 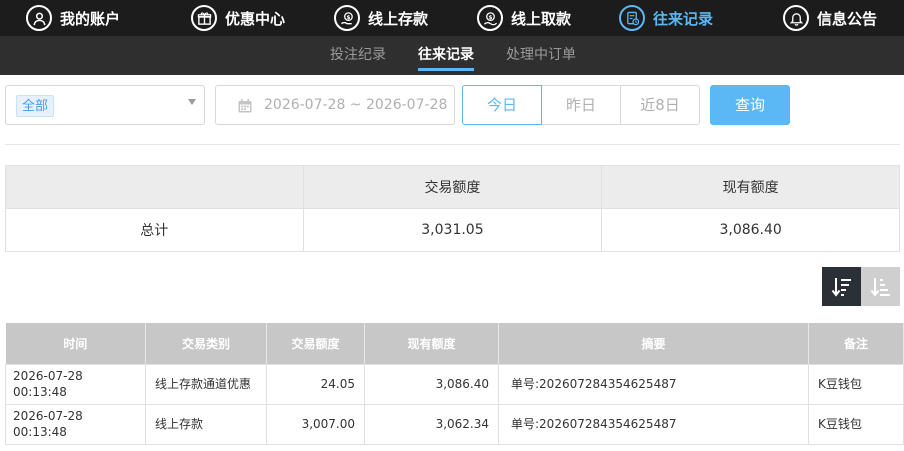 What do you see at coordinates (255, 18) in the screenshot?
I see `nav-label: 优惠中心` at bounding box center [255, 18].